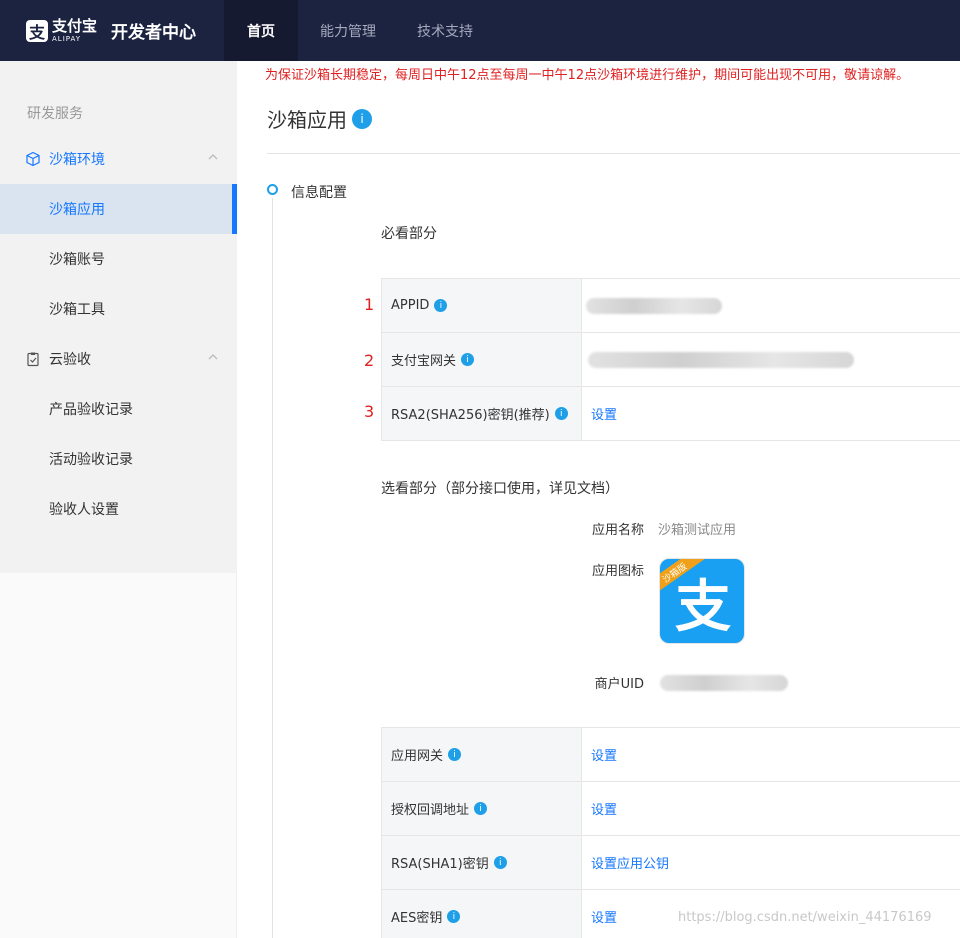 The height and width of the screenshot is (938, 960). I want to click on site-title: 开发者中心, so click(154, 33).